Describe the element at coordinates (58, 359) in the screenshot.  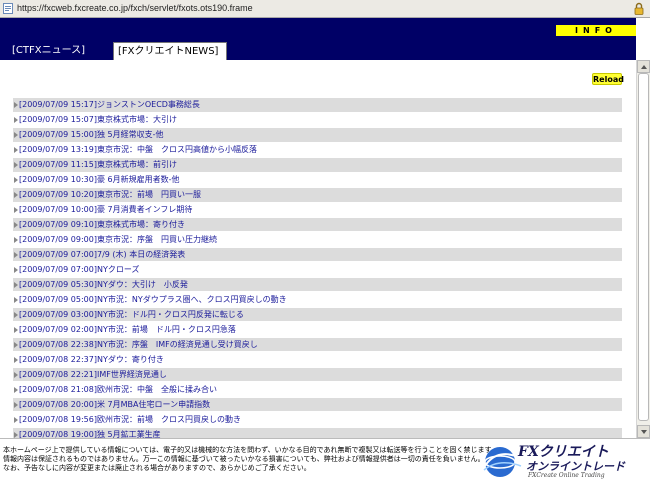
I see `news-timestamp: [2009/07/08 22:37]` at that location.